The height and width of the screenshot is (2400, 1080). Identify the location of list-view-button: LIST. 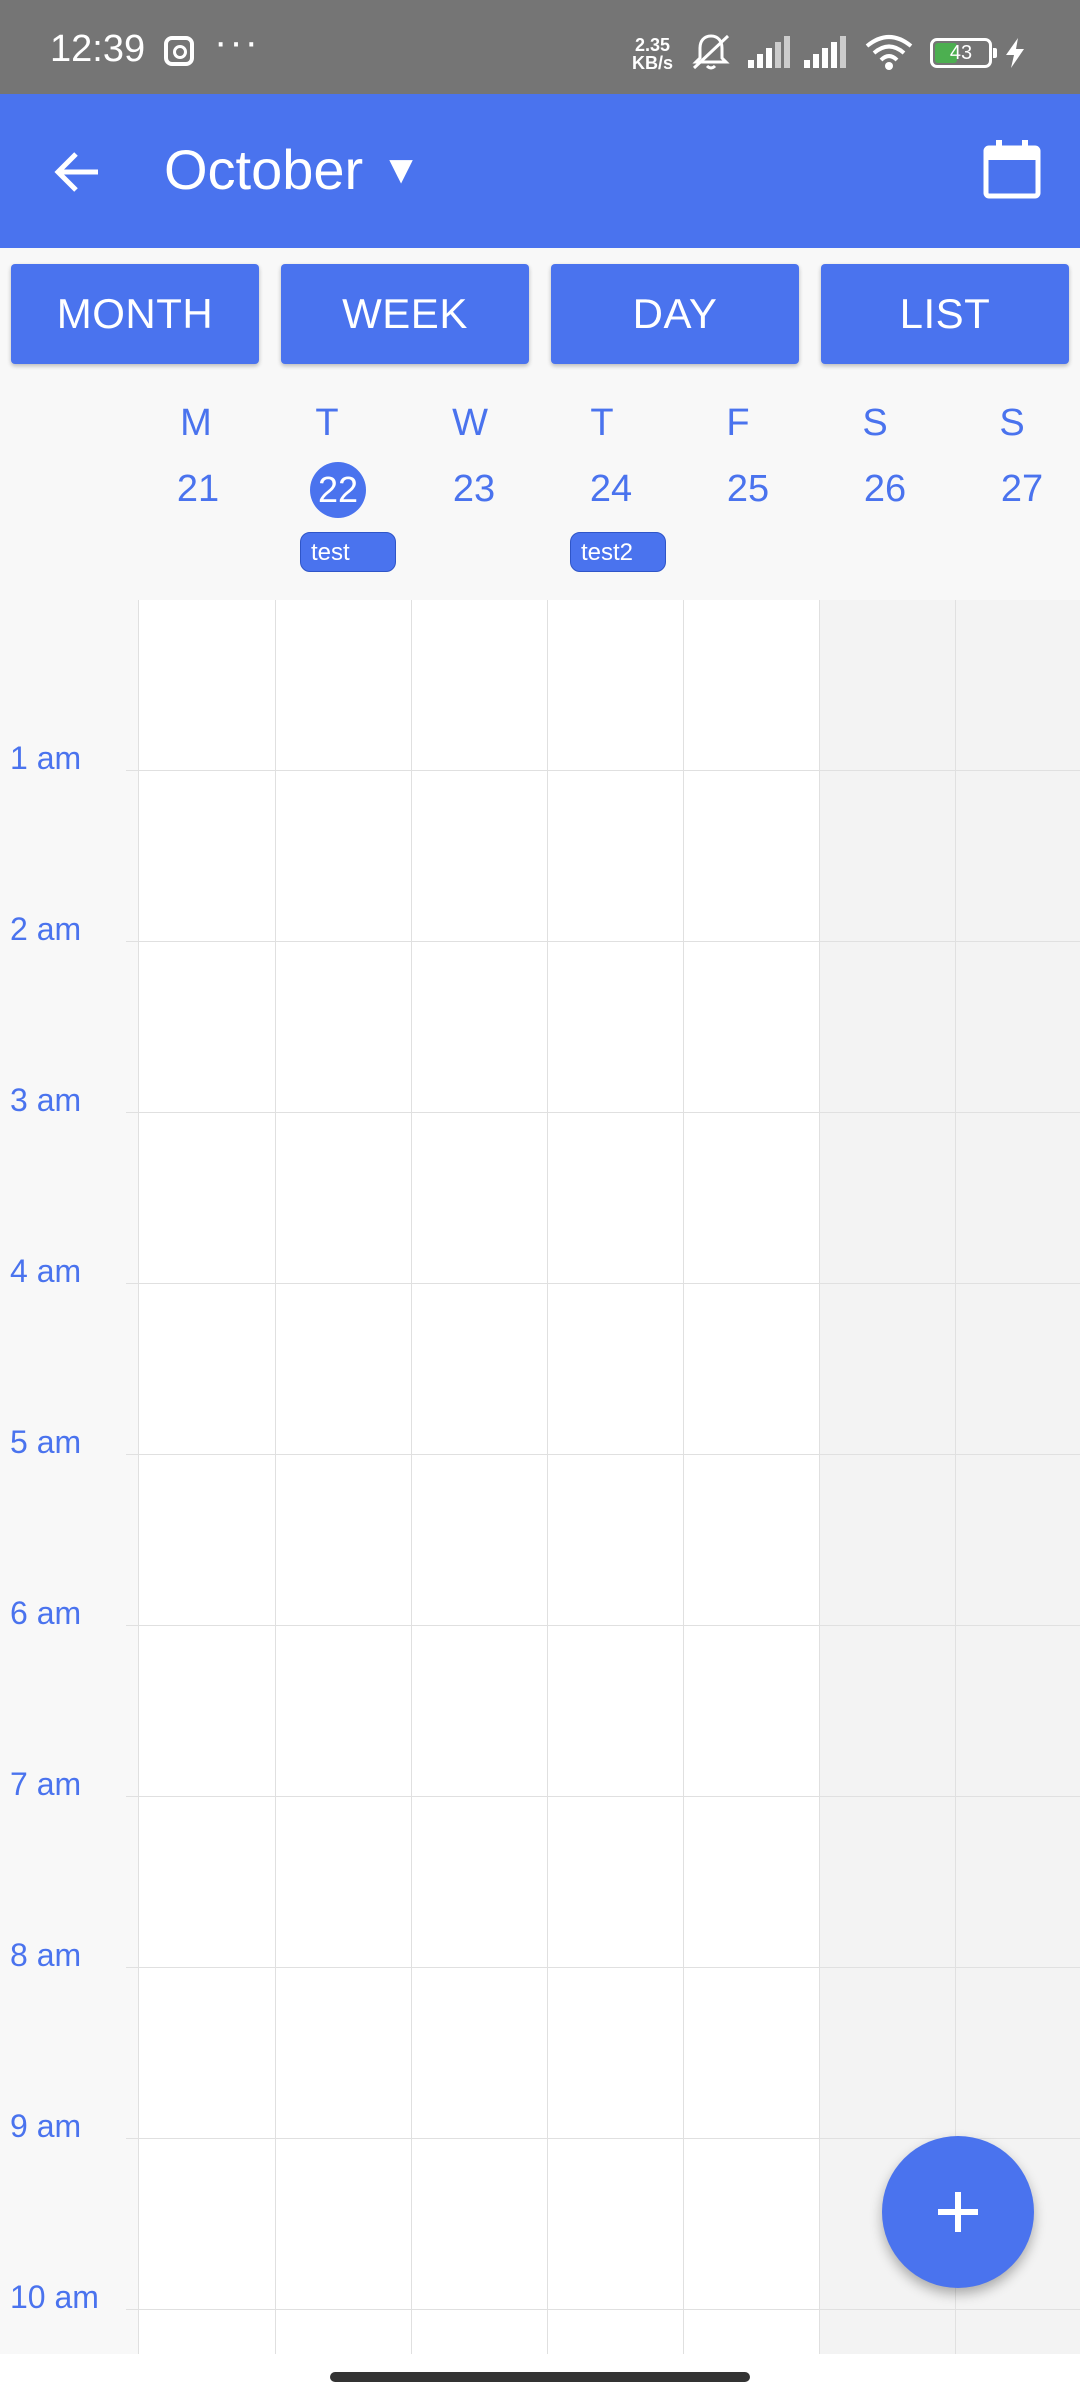
(945, 314).